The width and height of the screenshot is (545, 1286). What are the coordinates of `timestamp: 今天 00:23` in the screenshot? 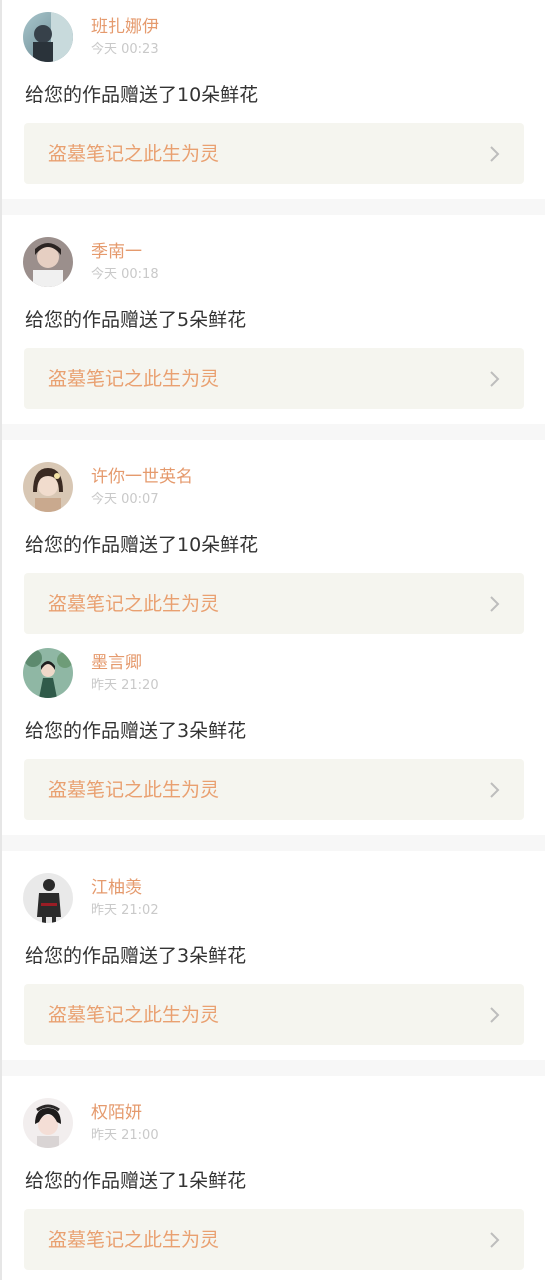 It's located at (125, 49).